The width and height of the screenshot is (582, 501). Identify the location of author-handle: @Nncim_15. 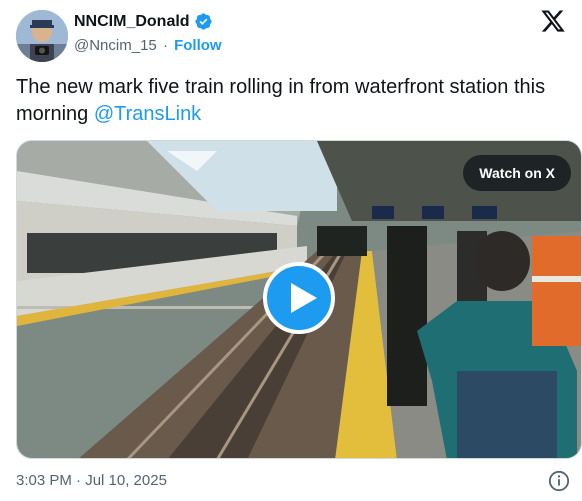
(115, 45).